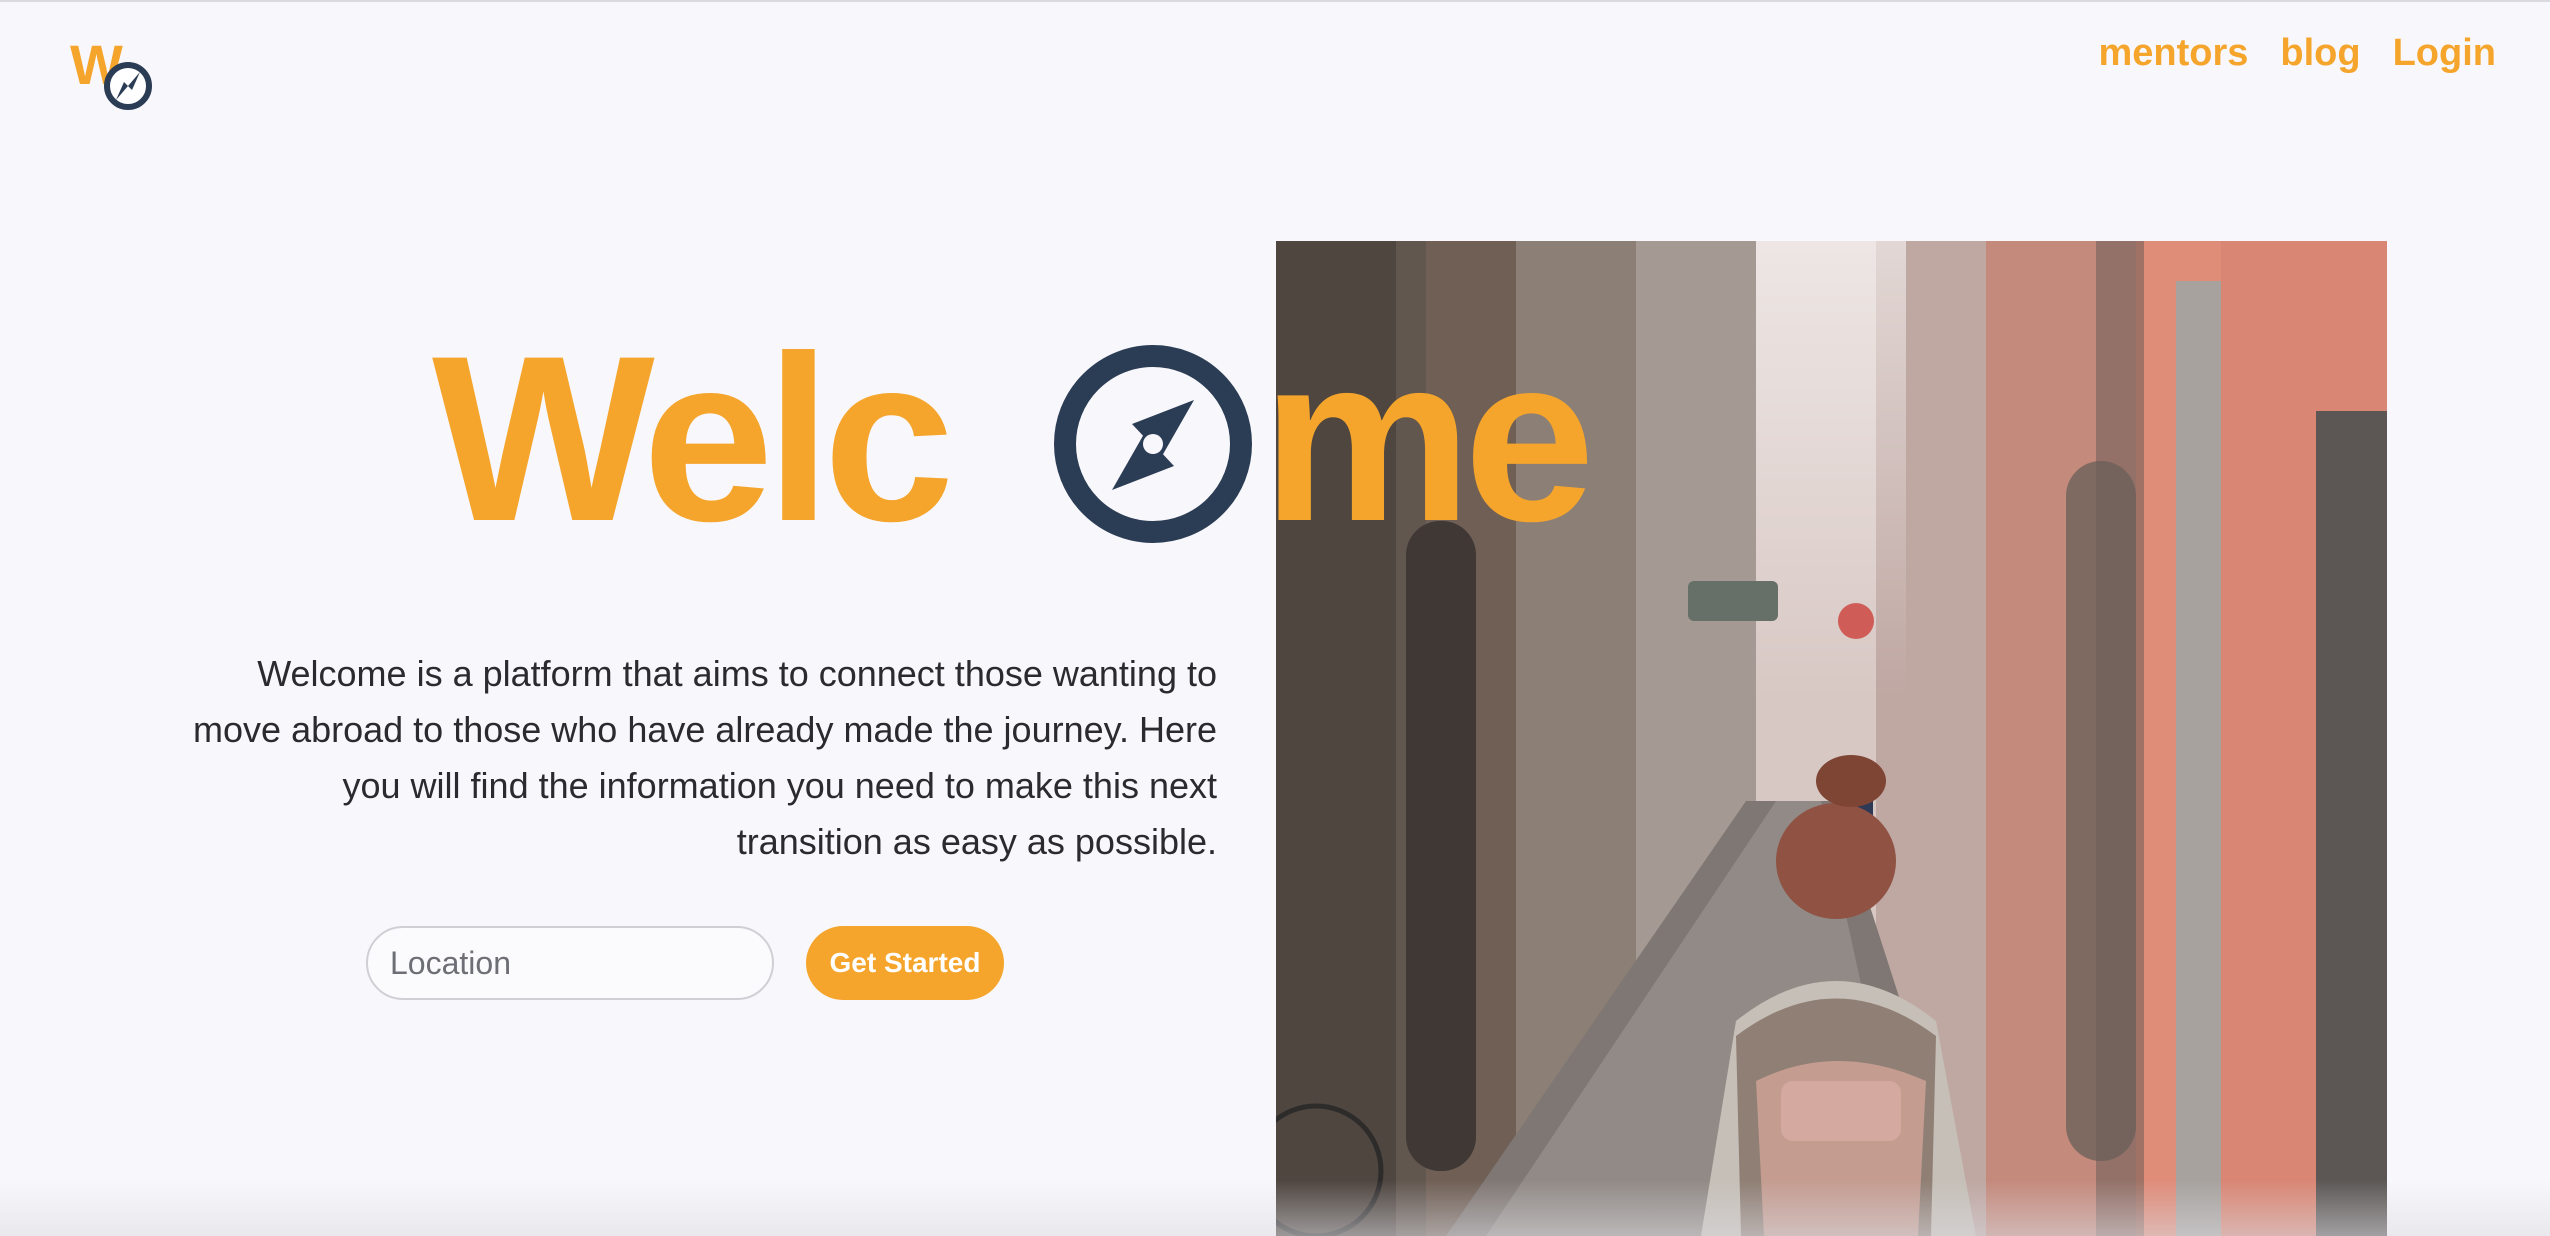 The width and height of the screenshot is (2550, 1236). I want to click on hero-title: Welc me, so click(1047, 439).